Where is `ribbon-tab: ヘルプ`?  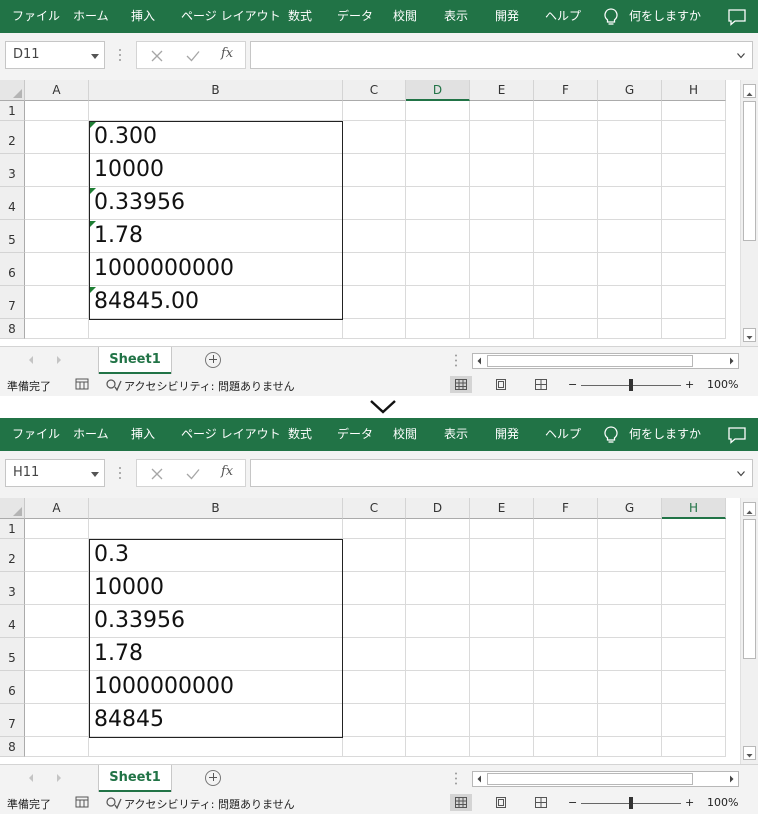
ribbon-tab: ヘルプ is located at coordinates (563, 434).